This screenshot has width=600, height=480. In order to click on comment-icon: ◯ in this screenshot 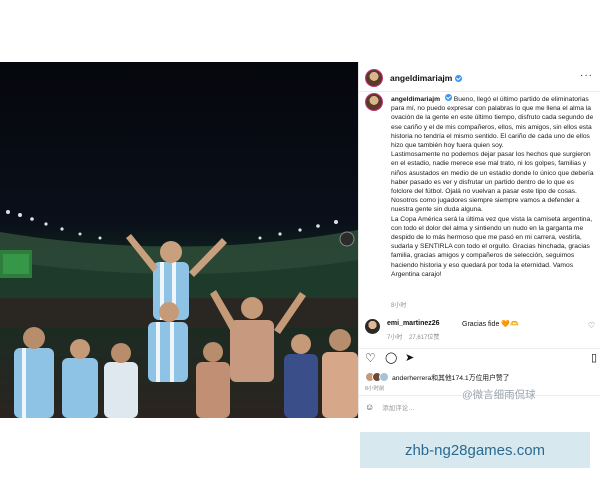, I will do `click(391, 358)`.